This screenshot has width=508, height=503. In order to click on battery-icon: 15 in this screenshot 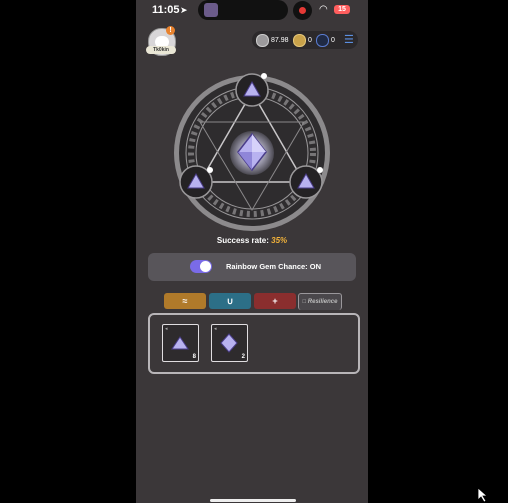, I will do `click(342, 9)`.